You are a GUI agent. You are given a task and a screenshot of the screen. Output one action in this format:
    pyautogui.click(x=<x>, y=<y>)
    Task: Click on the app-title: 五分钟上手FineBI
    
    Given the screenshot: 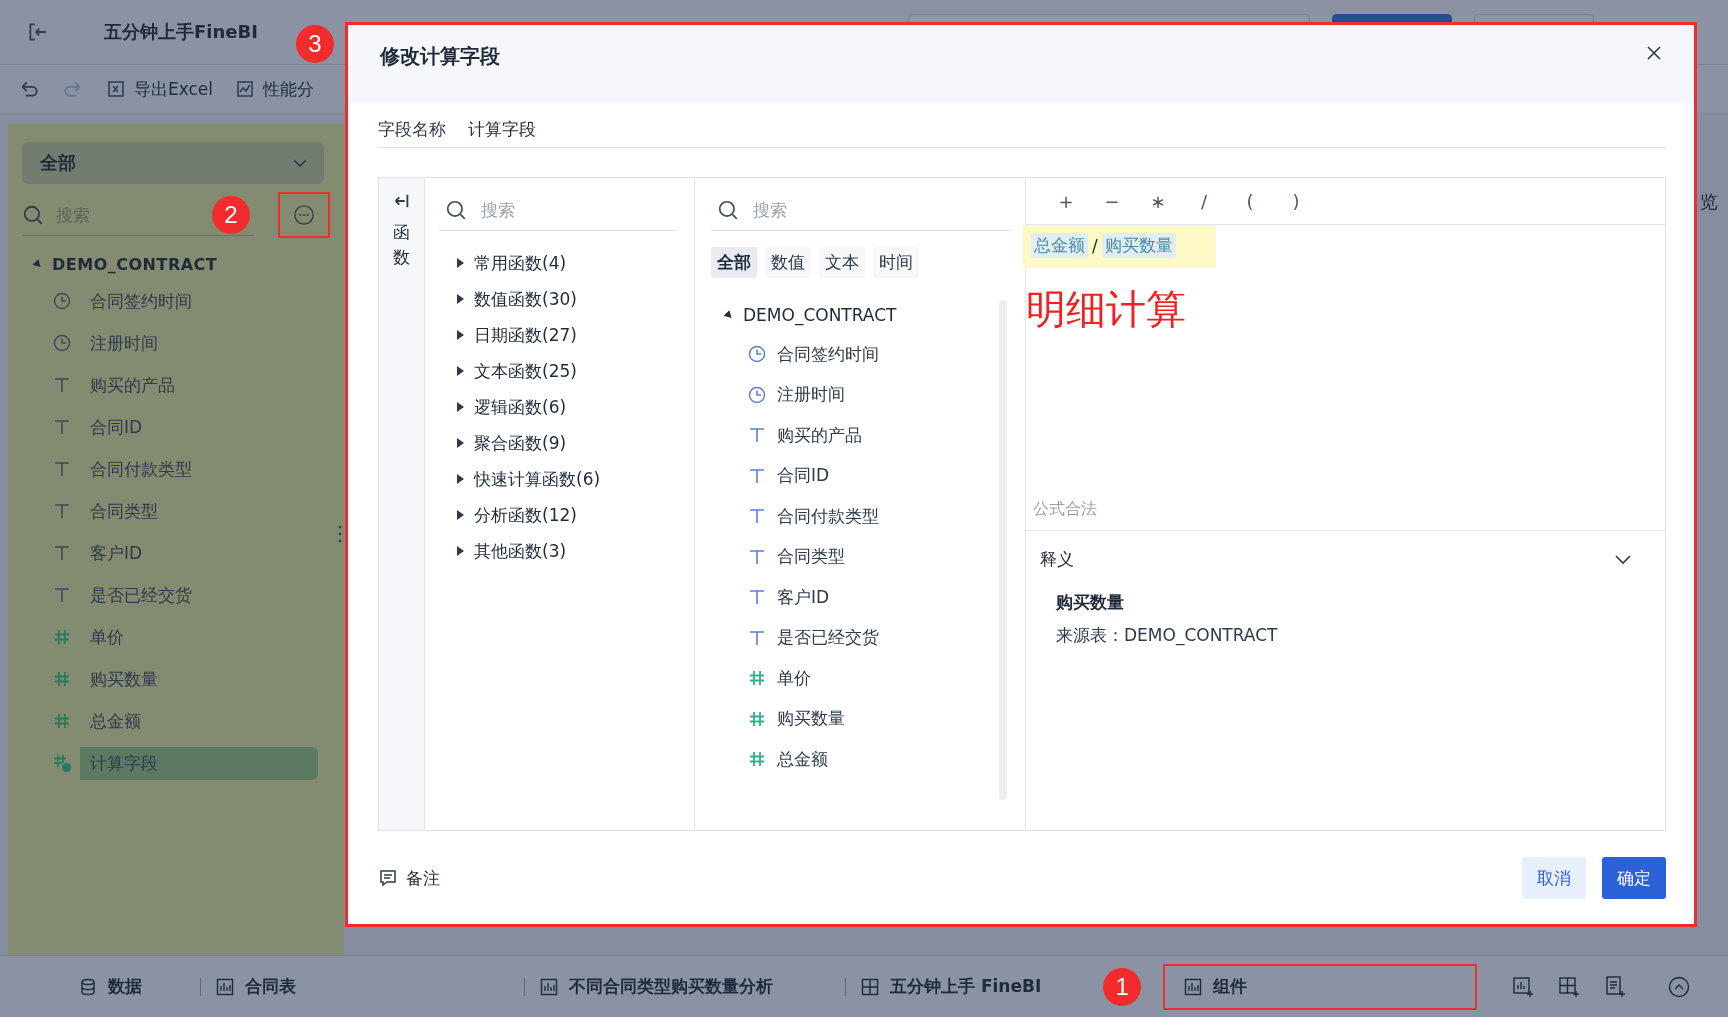 What is the action you would take?
    pyautogui.click(x=181, y=32)
    